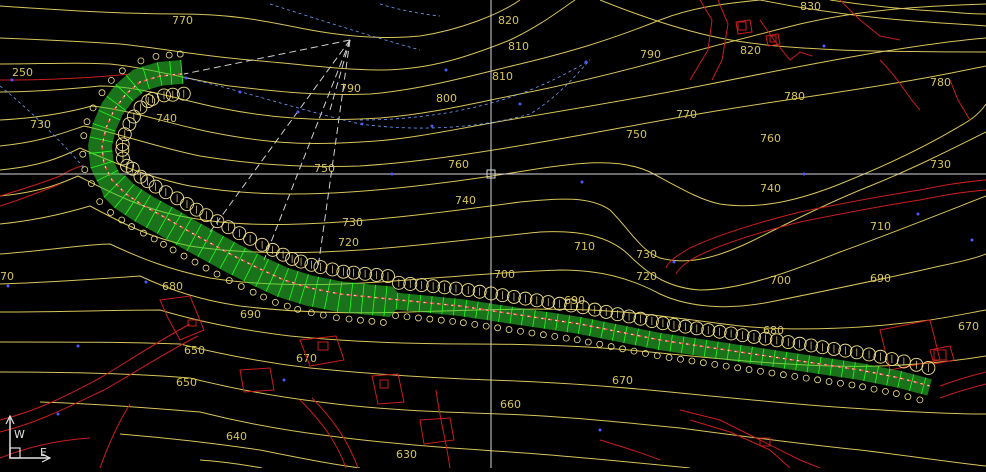  What do you see at coordinates (622, 380) in the screenshot?
I see `contour-label: 670` at bounding box center [622, 380].